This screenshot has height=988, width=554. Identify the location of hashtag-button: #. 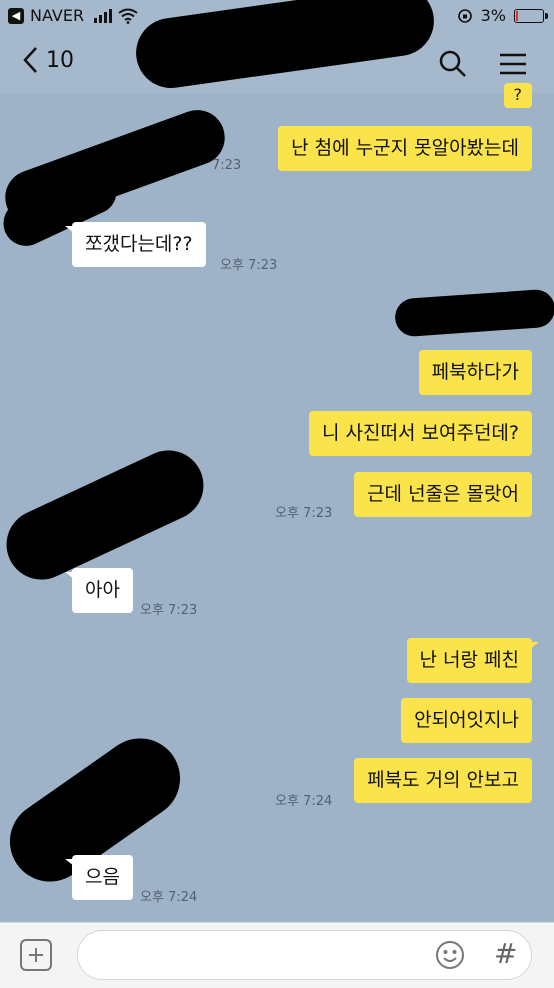
(505, 953).